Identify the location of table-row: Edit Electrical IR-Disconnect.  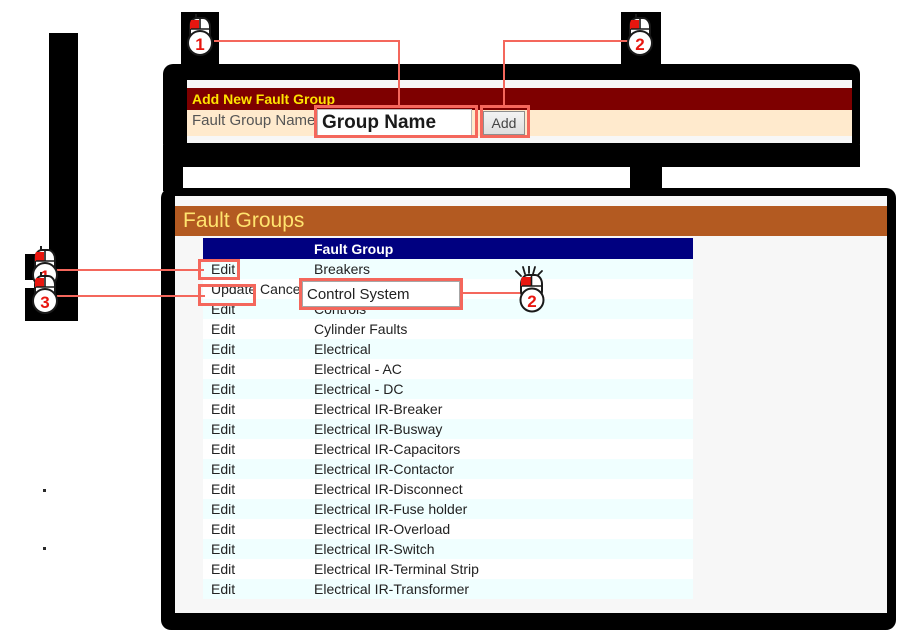
(448, 489).